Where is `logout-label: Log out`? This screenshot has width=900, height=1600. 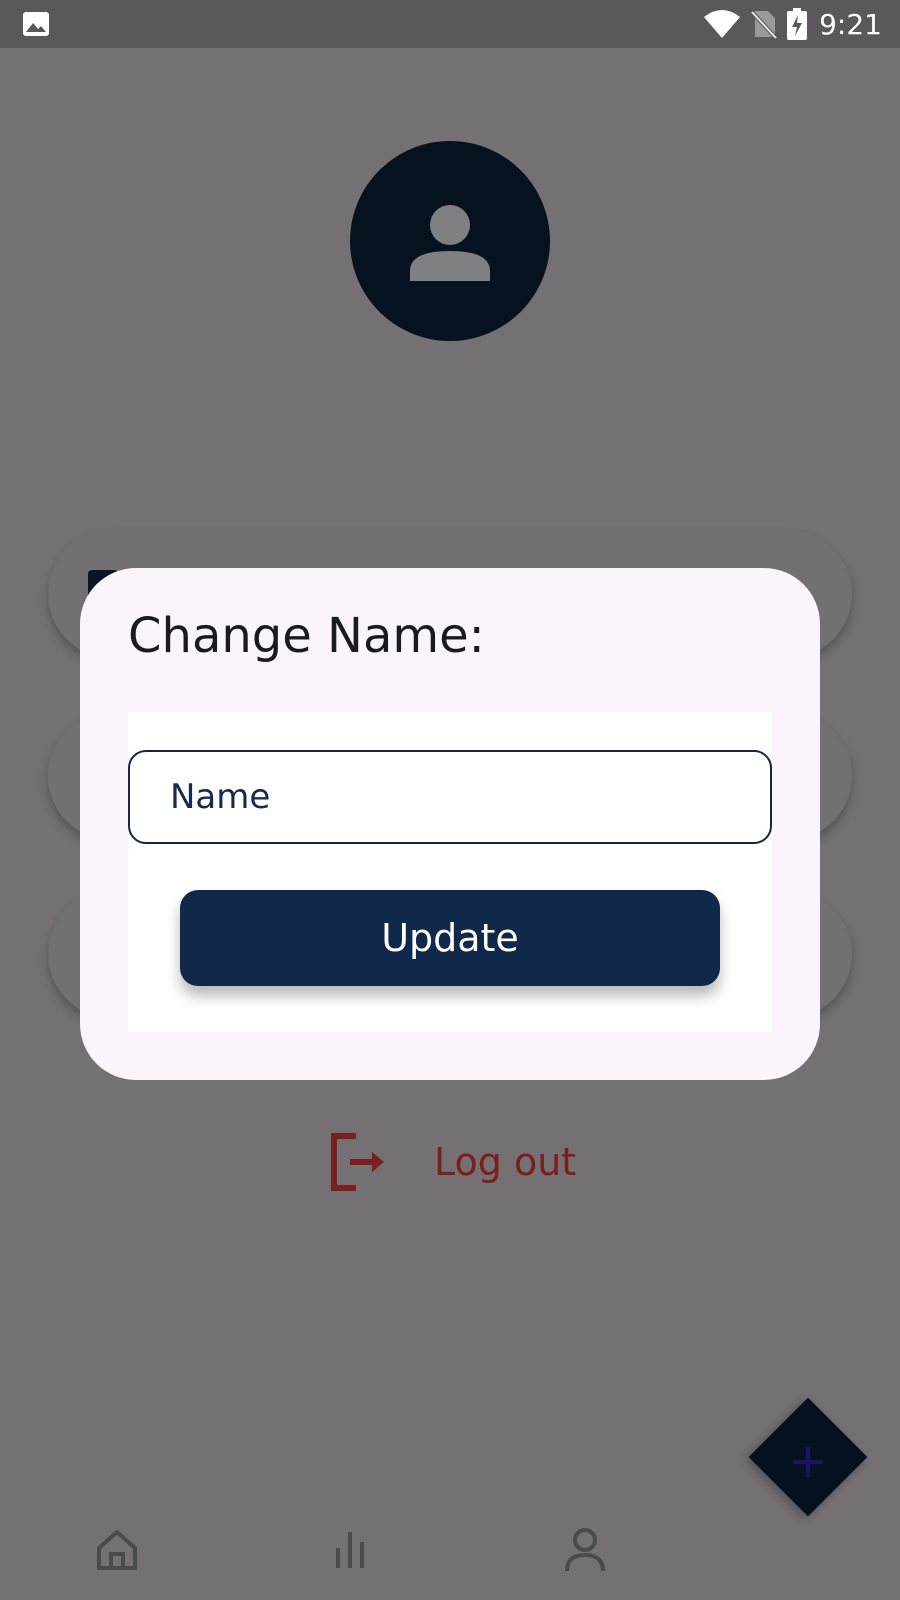
logout-label: Log out is located at coordinates (505, 1162).